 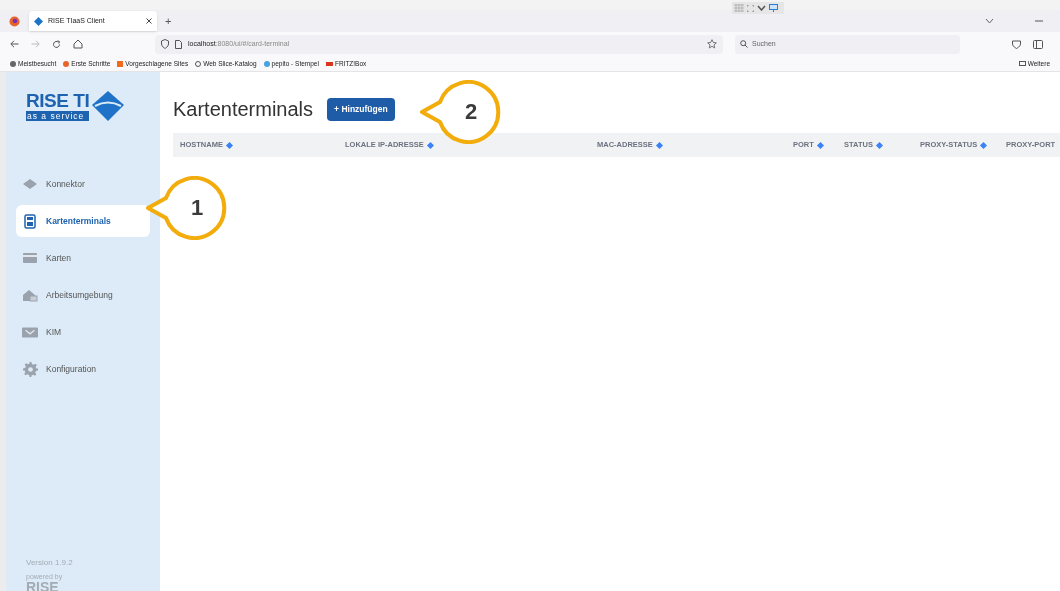 I want to click on reload-icon, so click(x=56, y=44).